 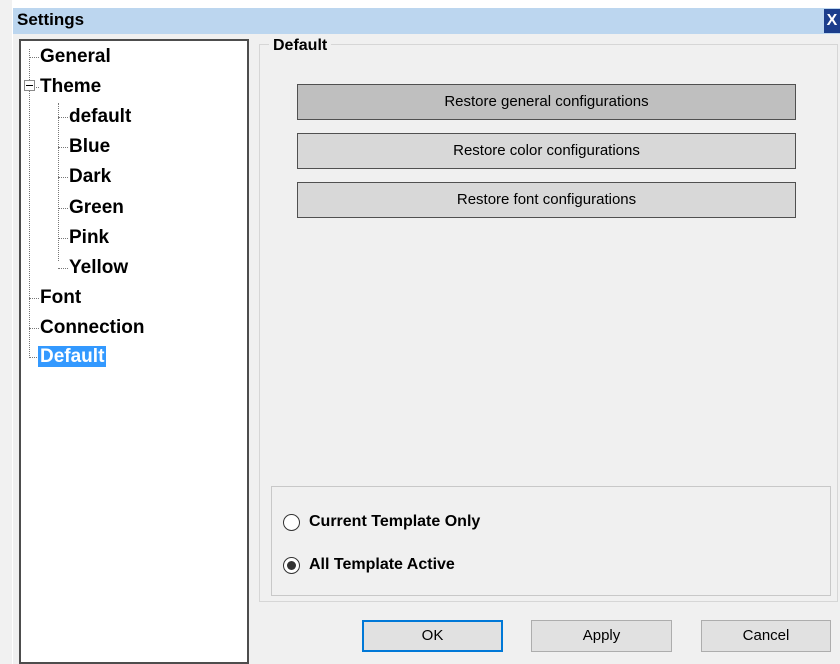 I want to click on restore-general-button: Restore general configurations, so click(x=546, y=102).